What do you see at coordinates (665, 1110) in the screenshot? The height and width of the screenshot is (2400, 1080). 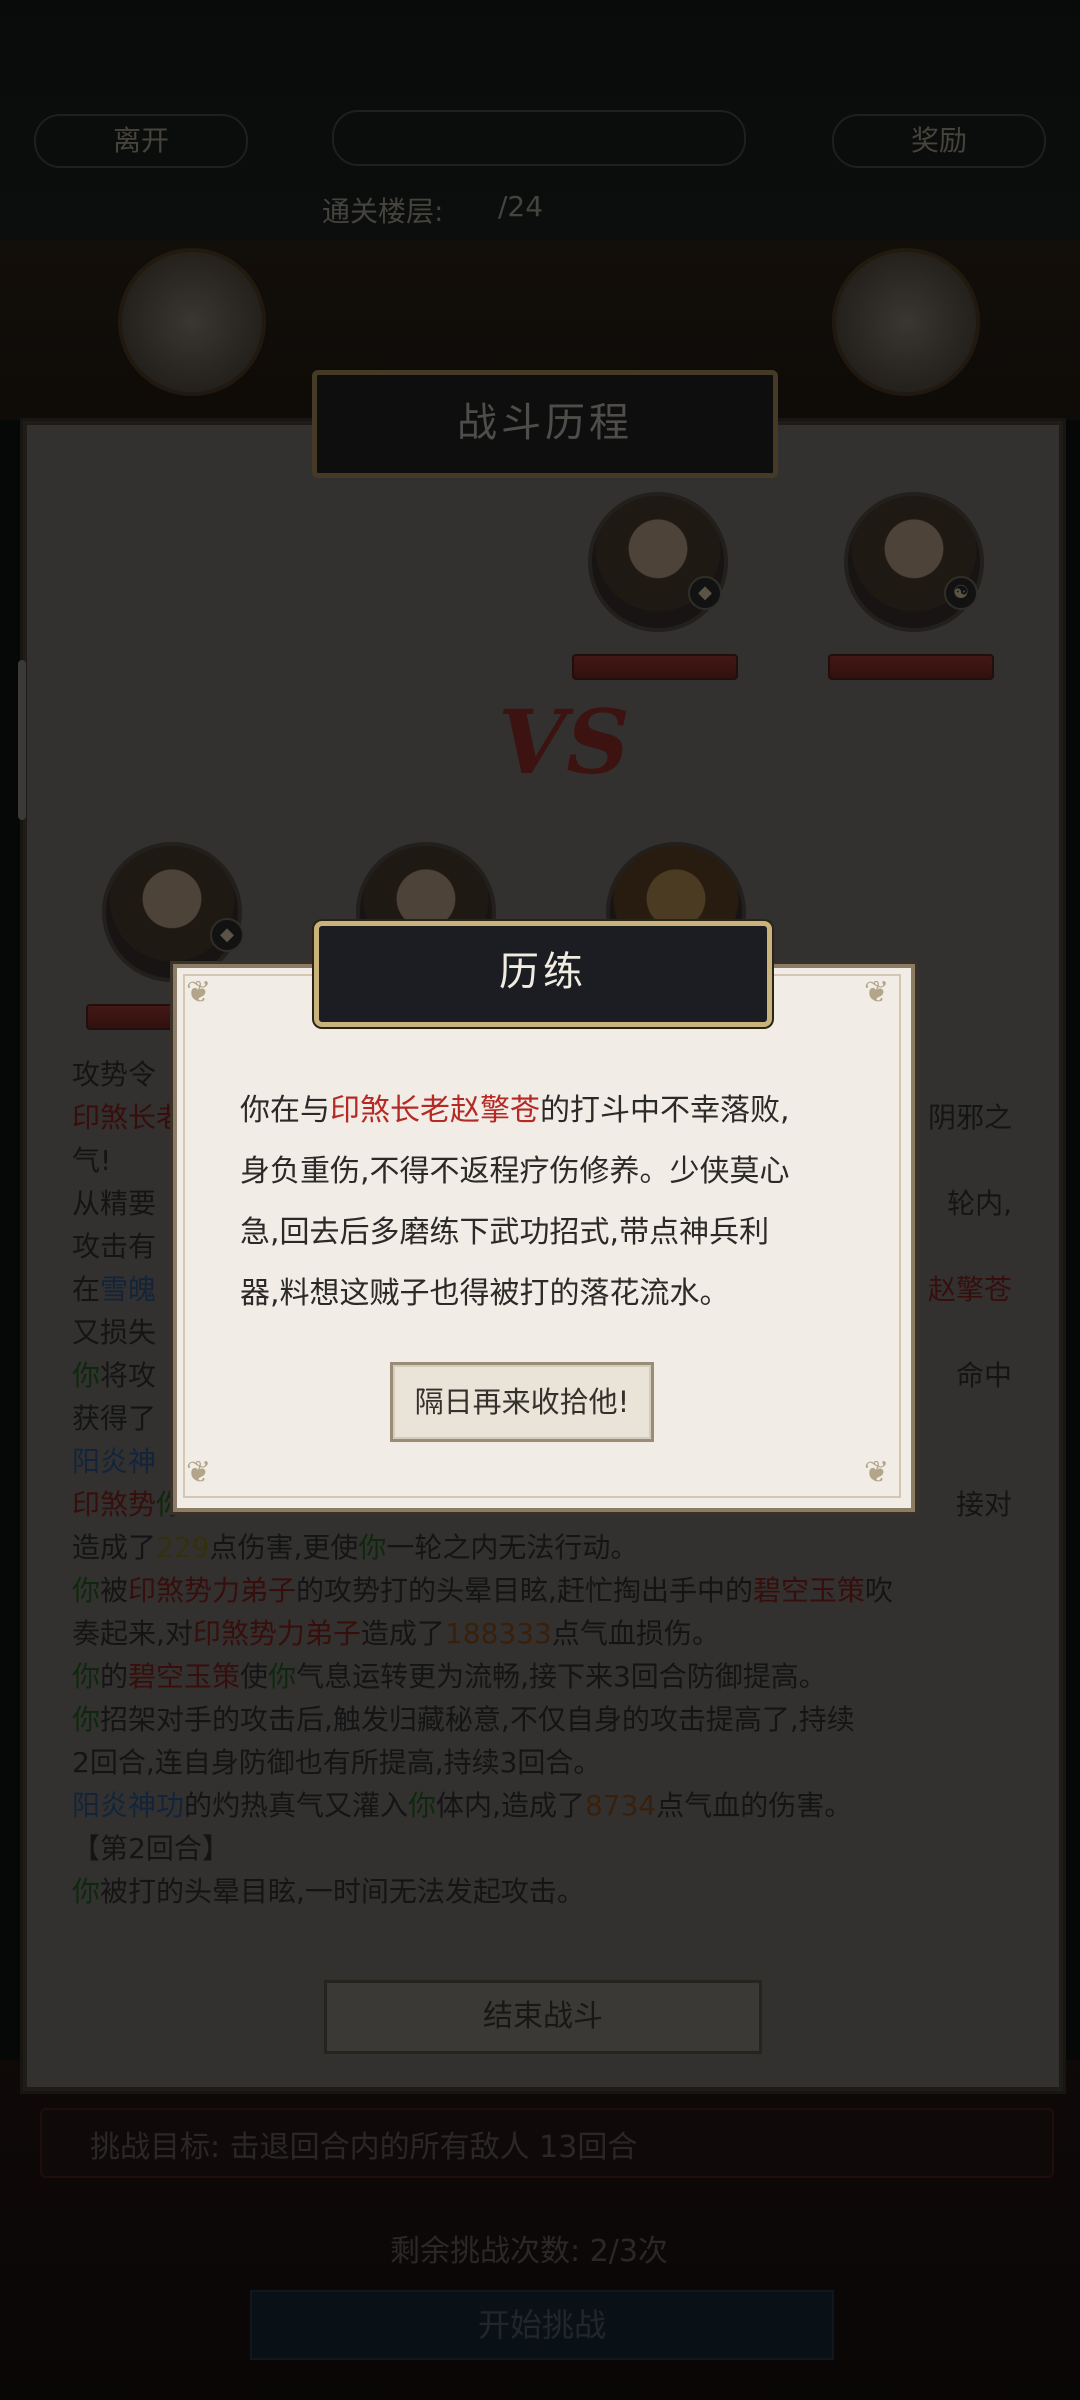 I see `message-text: 的打斗中不幸落败,` at bounding box center [665, 1110].